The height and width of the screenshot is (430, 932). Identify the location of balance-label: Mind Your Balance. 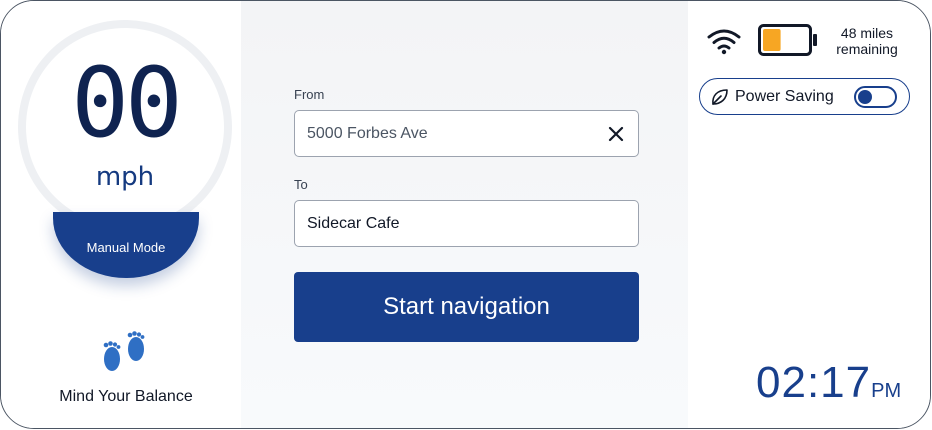
(126, 396).